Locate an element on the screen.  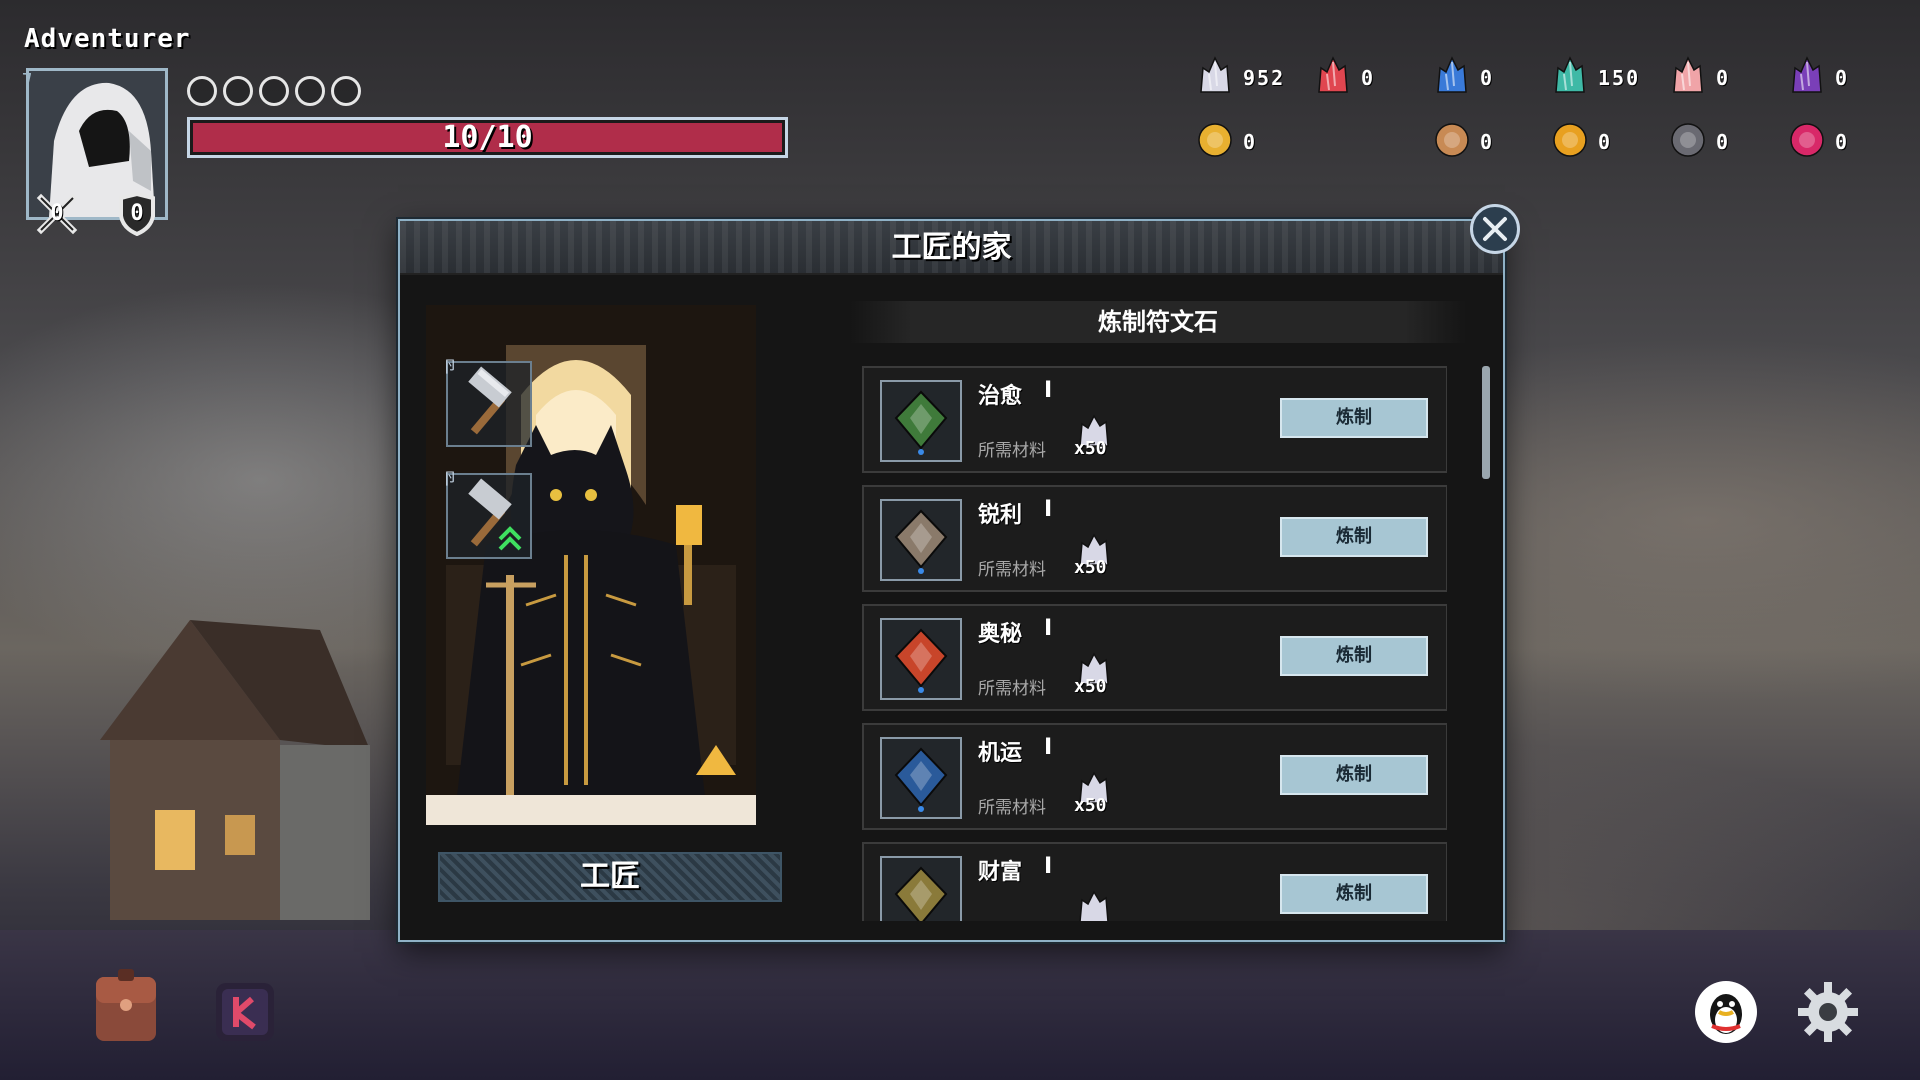
player-name: Adventurer is located at coordinates (107, 39).